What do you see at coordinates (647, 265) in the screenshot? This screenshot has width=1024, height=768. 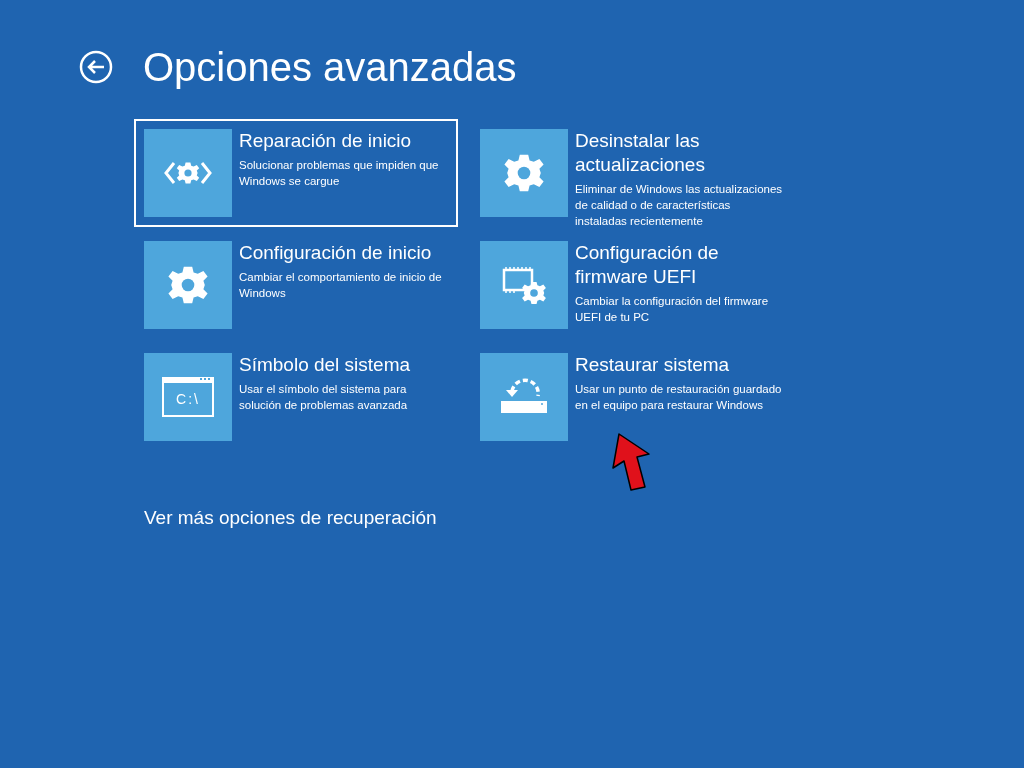 I see `option-title: Configuración de firmware UEFI` at bounding box center [647, 265].